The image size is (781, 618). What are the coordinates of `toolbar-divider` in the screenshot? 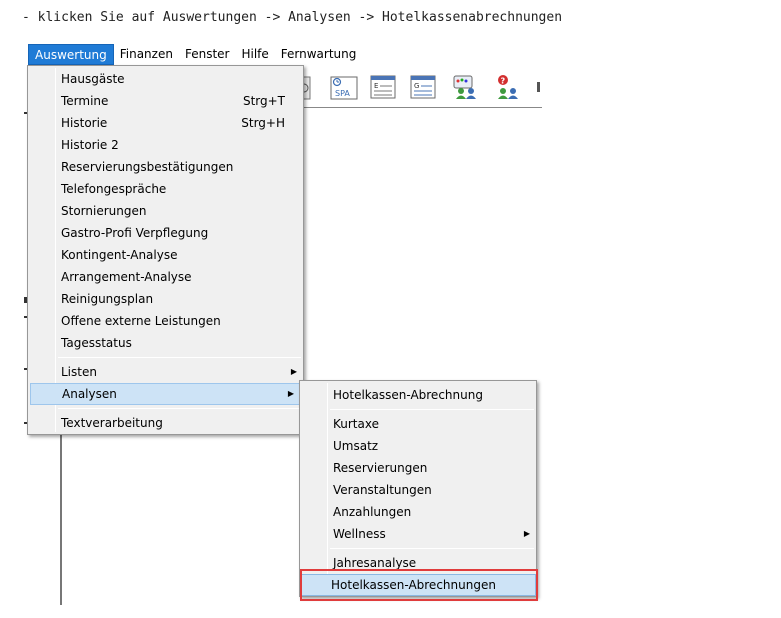 It's located at (421, 107).